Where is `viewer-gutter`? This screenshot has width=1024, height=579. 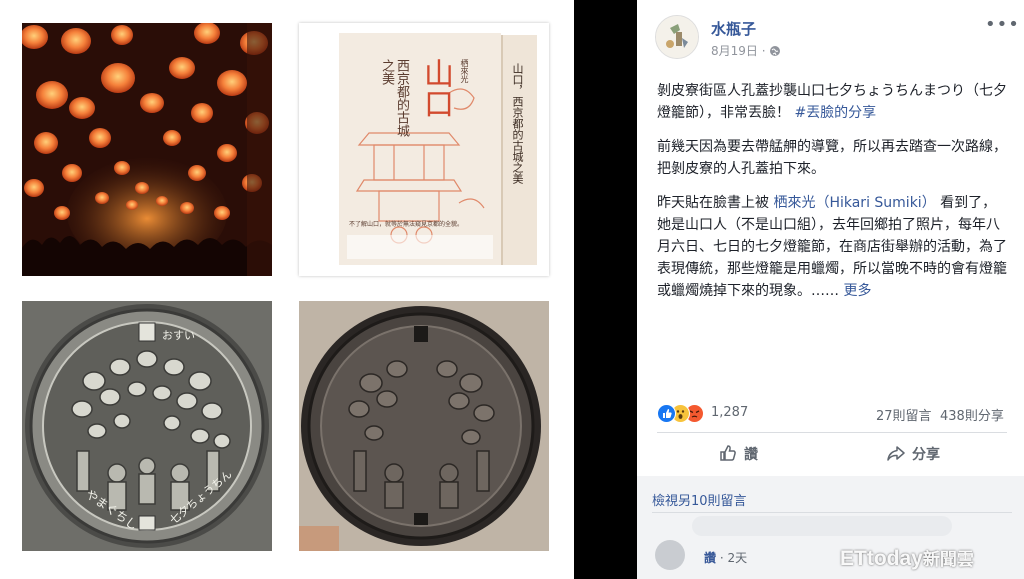 viewer-gutter is located at coordinates (605, 289).